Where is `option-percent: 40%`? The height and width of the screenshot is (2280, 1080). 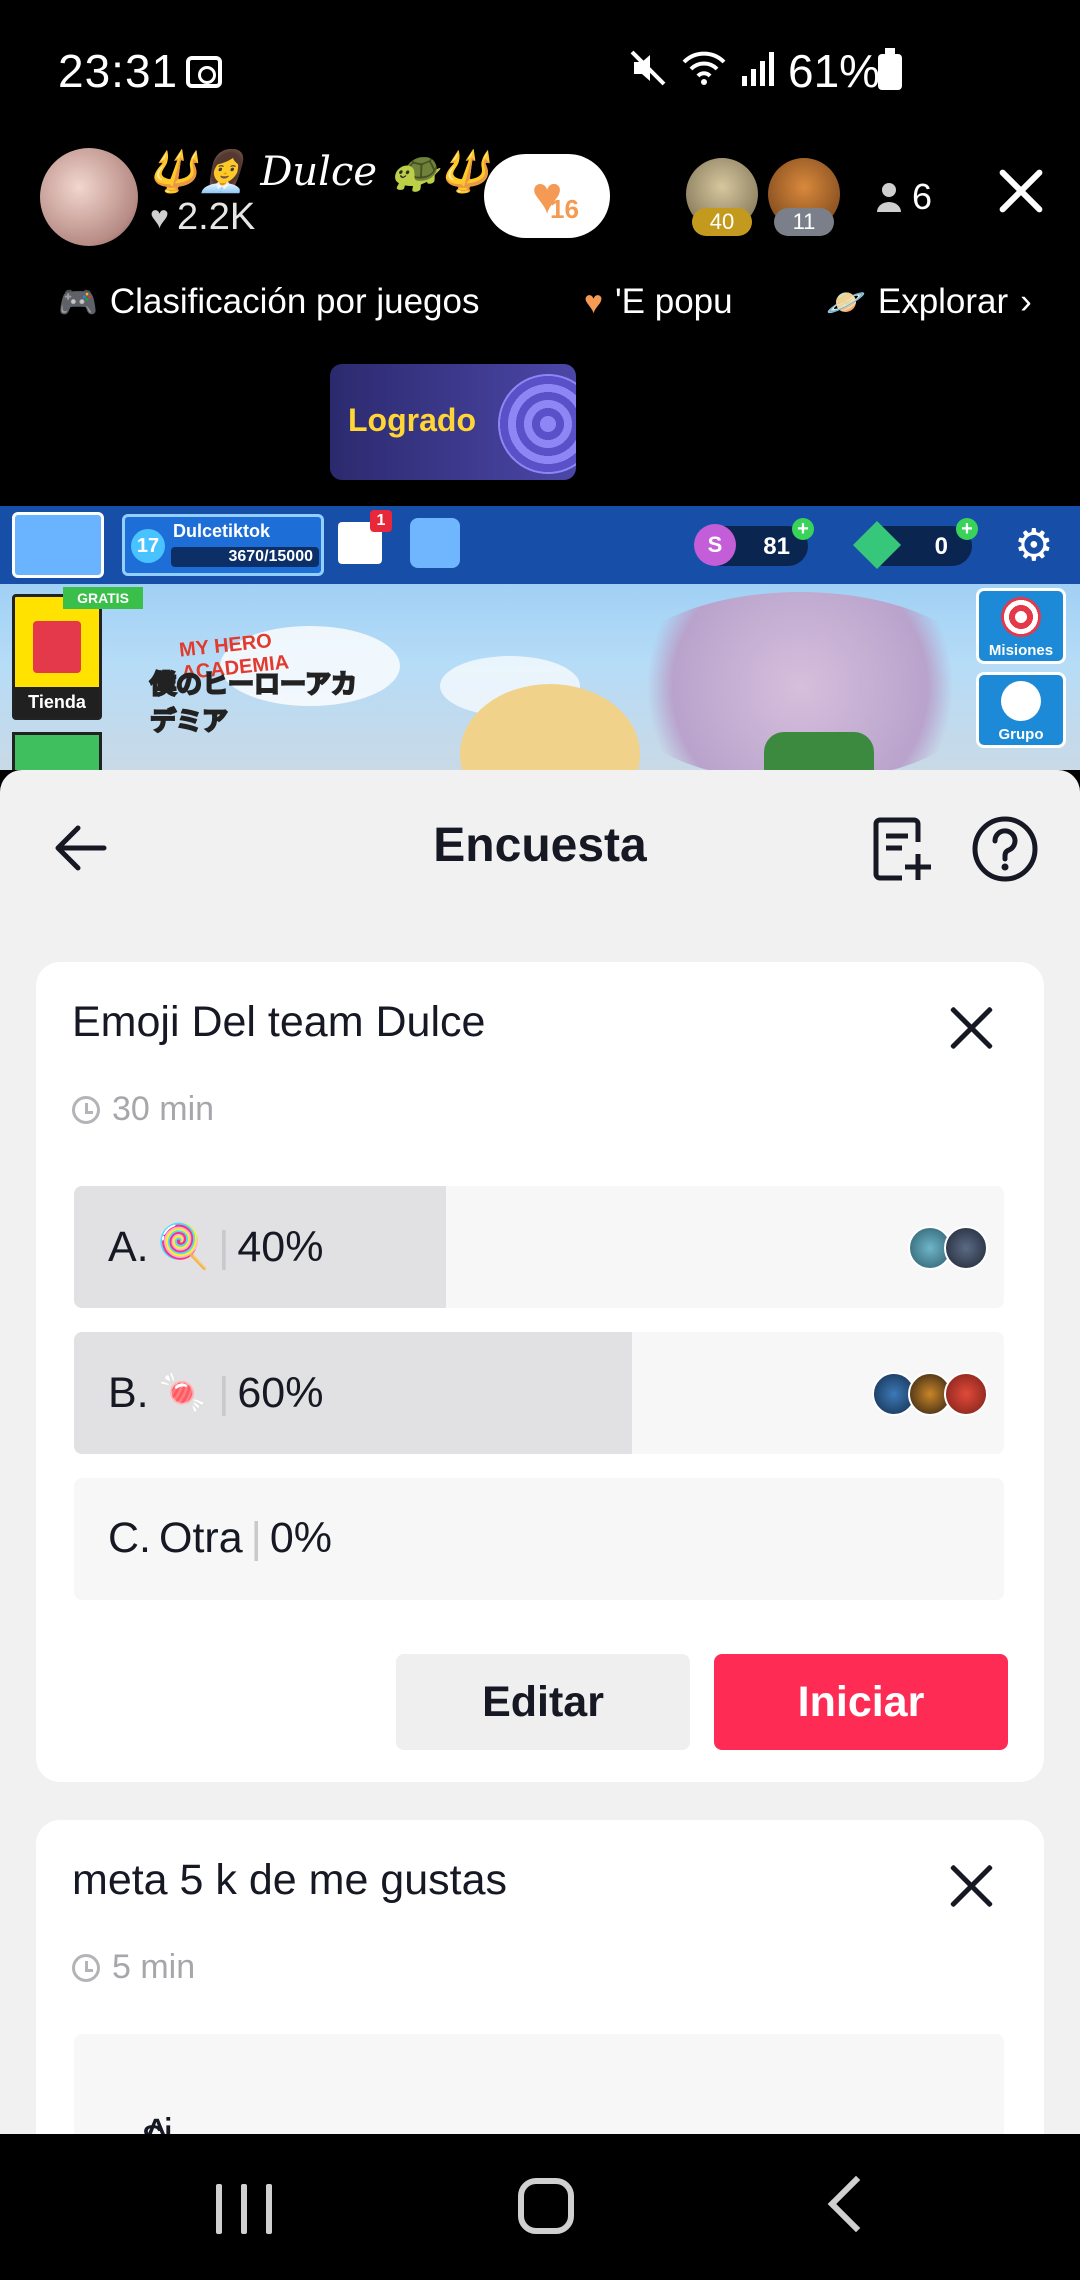
option-percent: 40% is located at coordinates (280, 1246).